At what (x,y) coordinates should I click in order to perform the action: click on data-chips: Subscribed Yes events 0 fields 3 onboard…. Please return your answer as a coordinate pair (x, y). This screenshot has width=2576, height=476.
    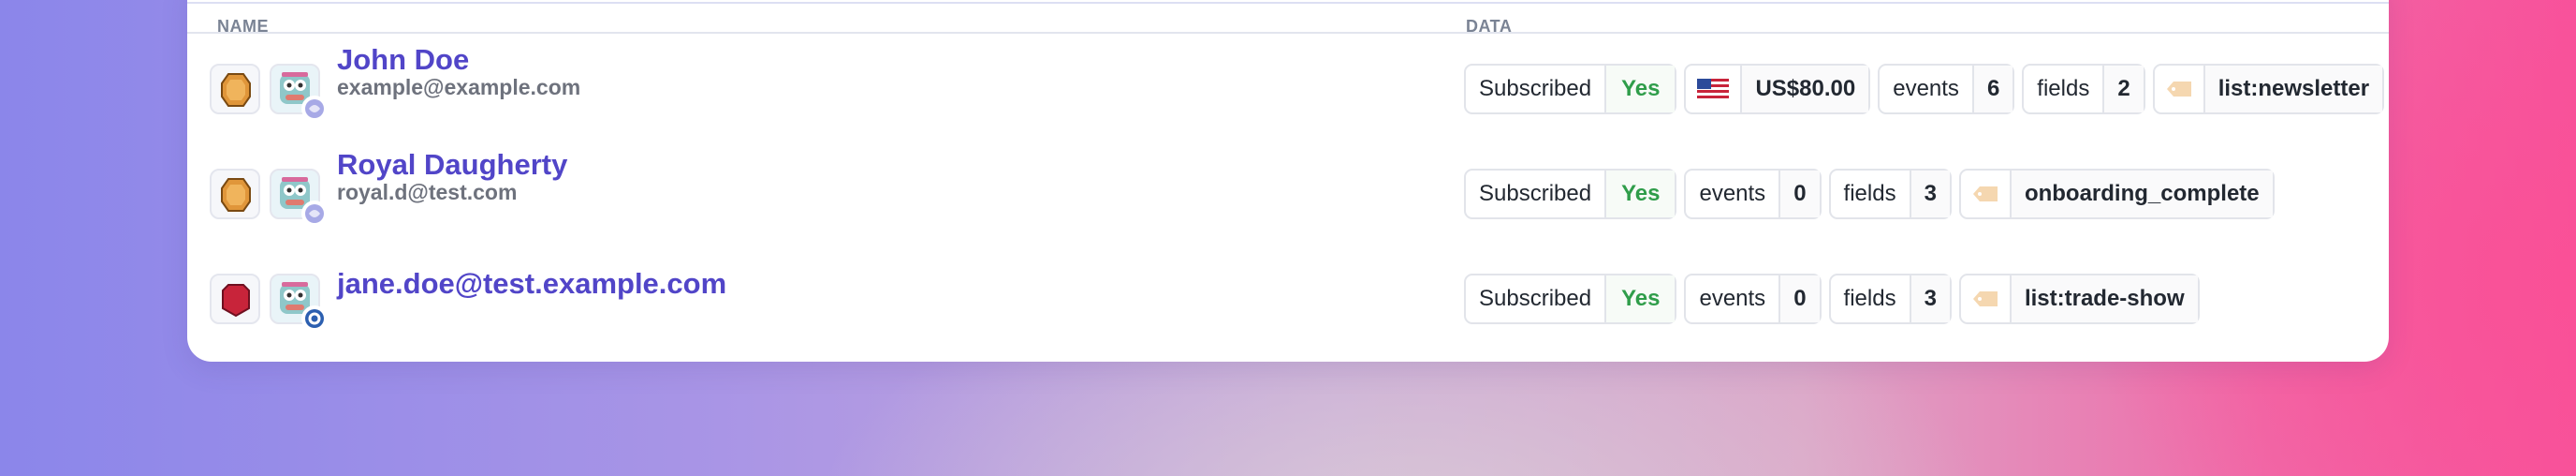
    Looking at the image, I should click on (1869, 194).